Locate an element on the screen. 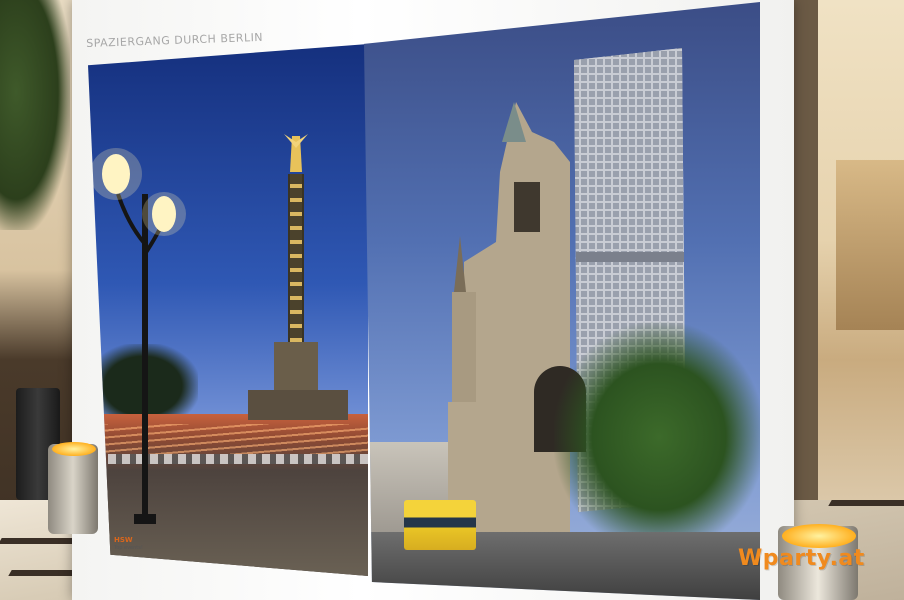 This screenshot has width=904, height=600. watermark-text: party.at is located at coordinates (813, 558).